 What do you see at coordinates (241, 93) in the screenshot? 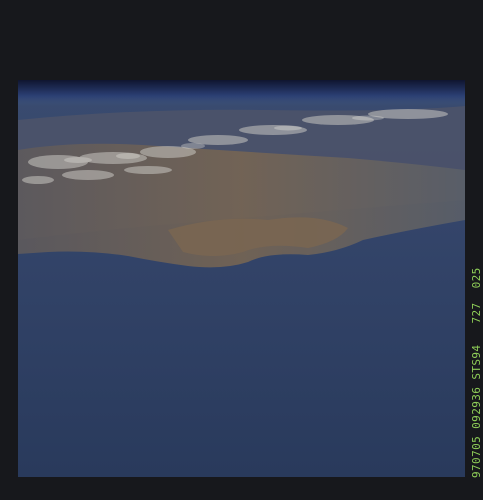
I see `atmosphere-limb` at bounding box center [241, 93].